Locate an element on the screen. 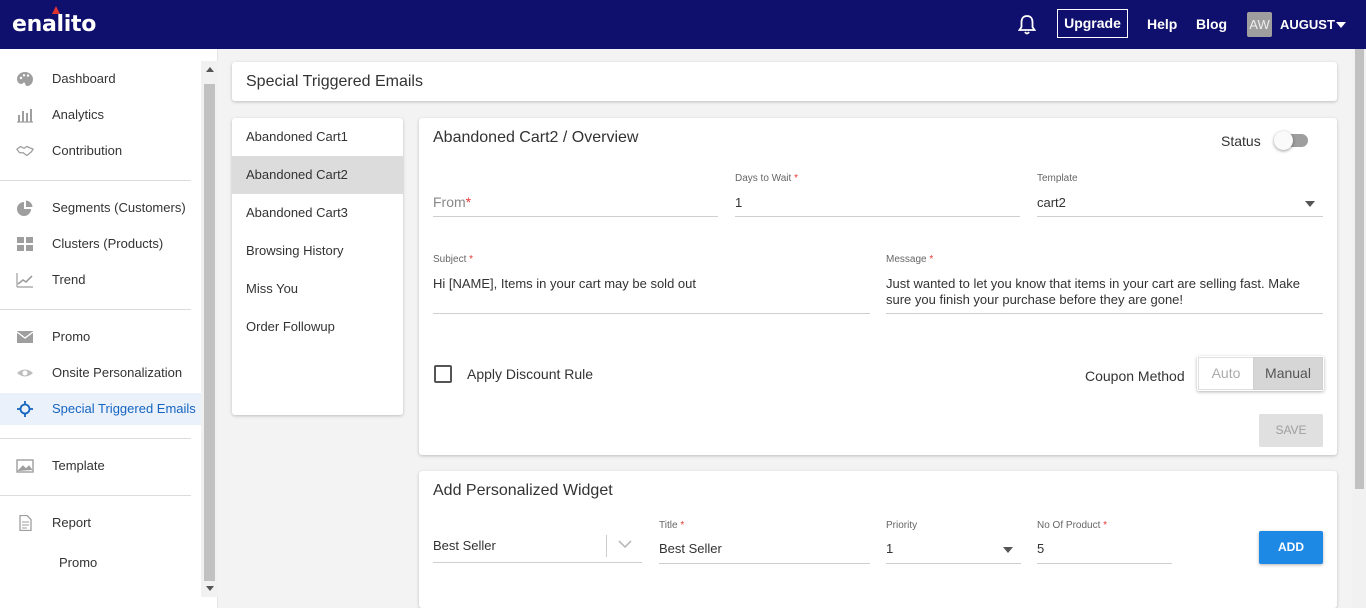 The image size is (1366, 608). template-select: cart2 is located at coordinates (1180, 202).